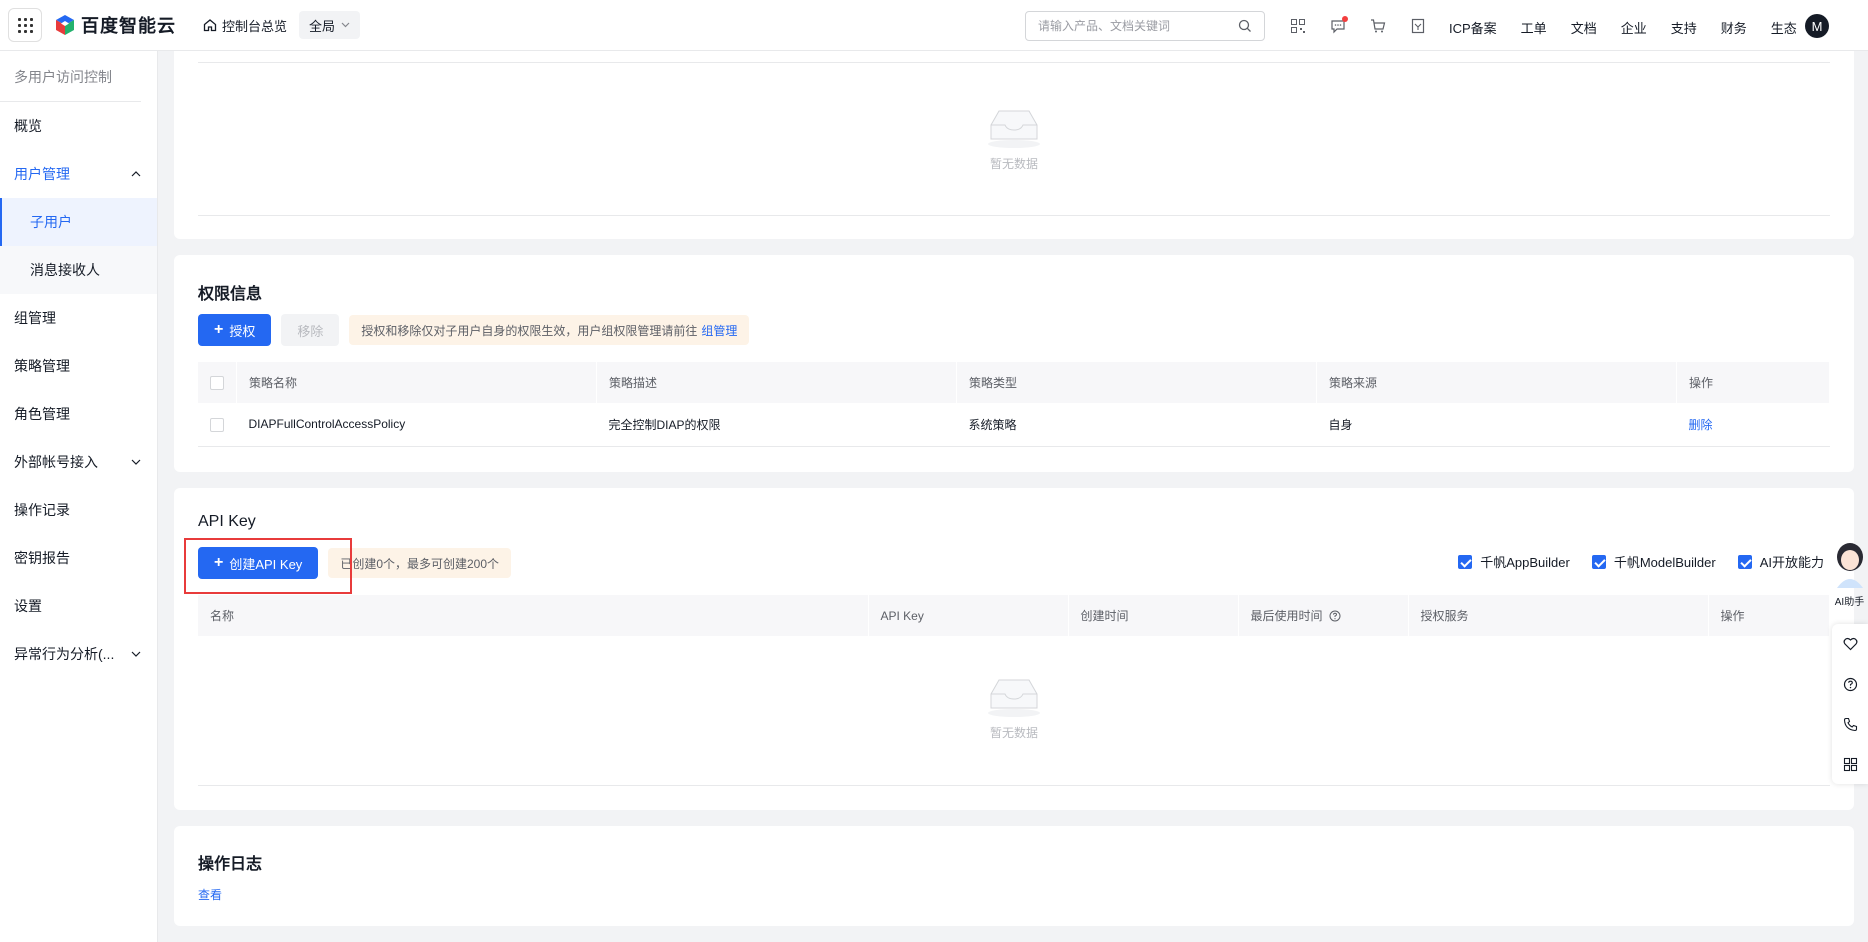 This screenshot has height=942, width=1868. I want to click on permissions-tip: 授权和移除仅对子用户自身的权限生效，用户组权限管理请前往 组管理, so click(549, 330).